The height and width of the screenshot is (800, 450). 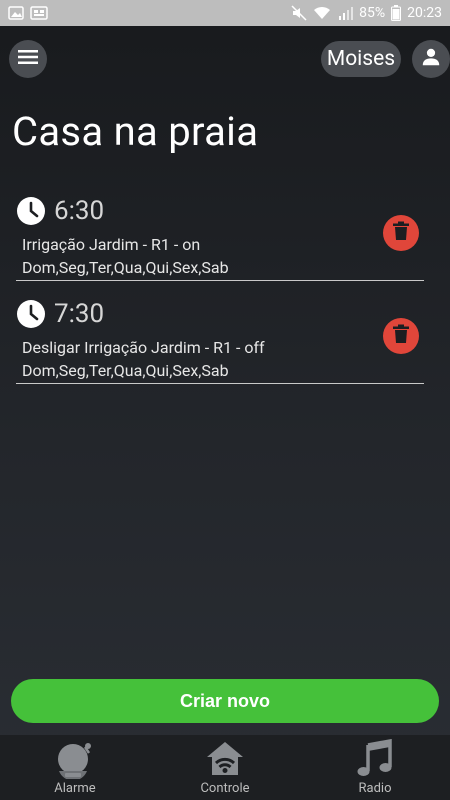 What do you see at coordinates (396, 13) in the screenshot?
I see `battery-icon` at bounding box center [396, 13].